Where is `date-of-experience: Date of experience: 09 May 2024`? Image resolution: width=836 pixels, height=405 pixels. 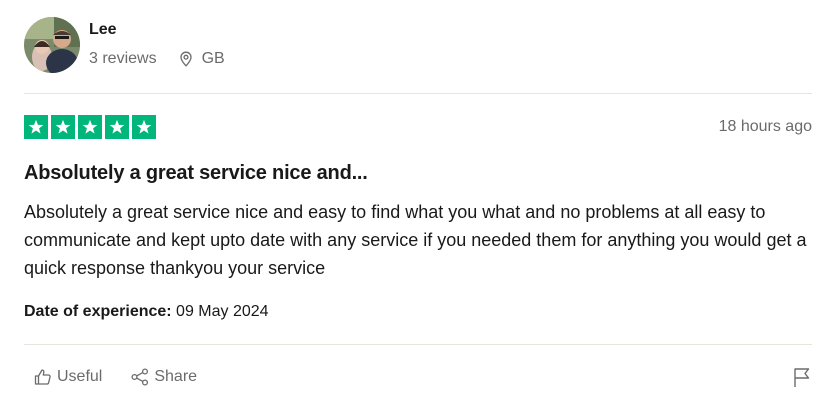
date-of-experience: Date of experience: 09 May 2024 is located at coordinates (146, 312).